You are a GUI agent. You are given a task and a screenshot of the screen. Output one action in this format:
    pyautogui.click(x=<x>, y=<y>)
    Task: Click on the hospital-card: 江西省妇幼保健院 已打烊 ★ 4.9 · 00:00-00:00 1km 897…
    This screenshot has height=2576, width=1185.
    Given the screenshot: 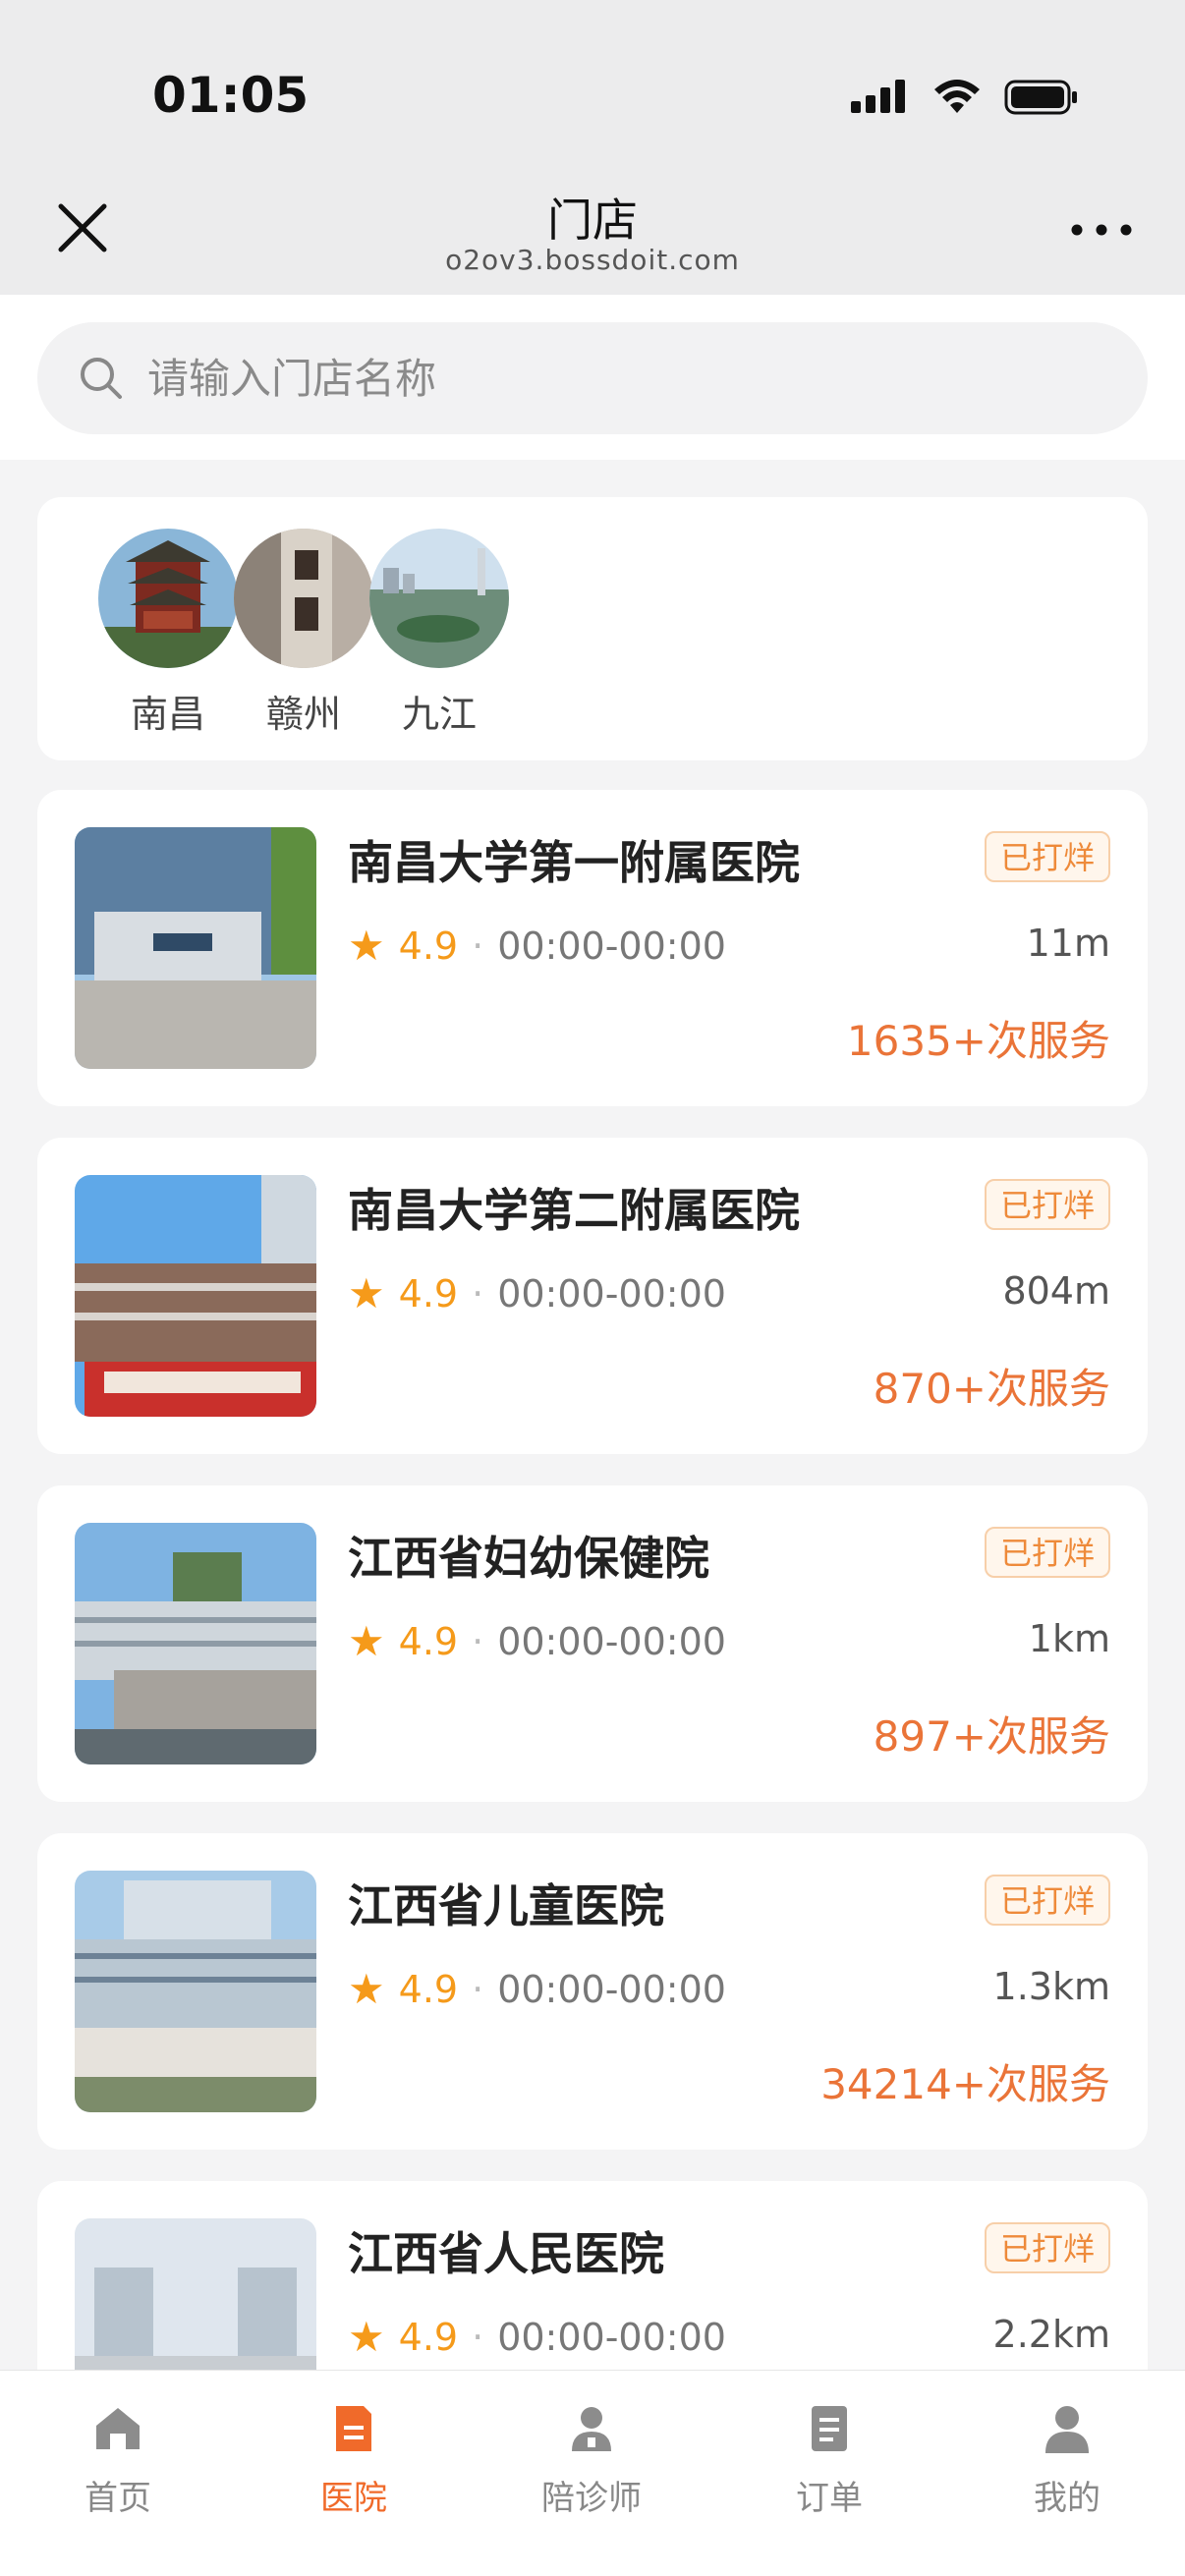 What is the action you would take?
    pyautogui.click(x=592, y=1643)
    